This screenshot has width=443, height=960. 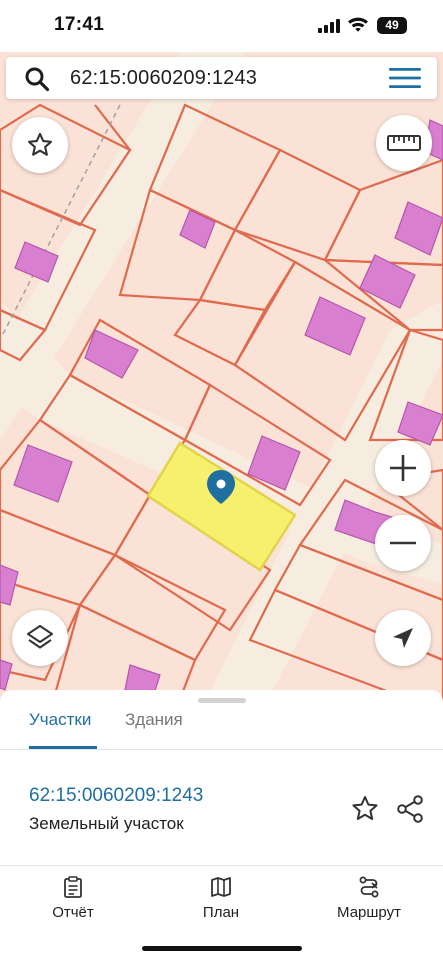 I want to click on ruler-icon, so click(x=404, y=143).